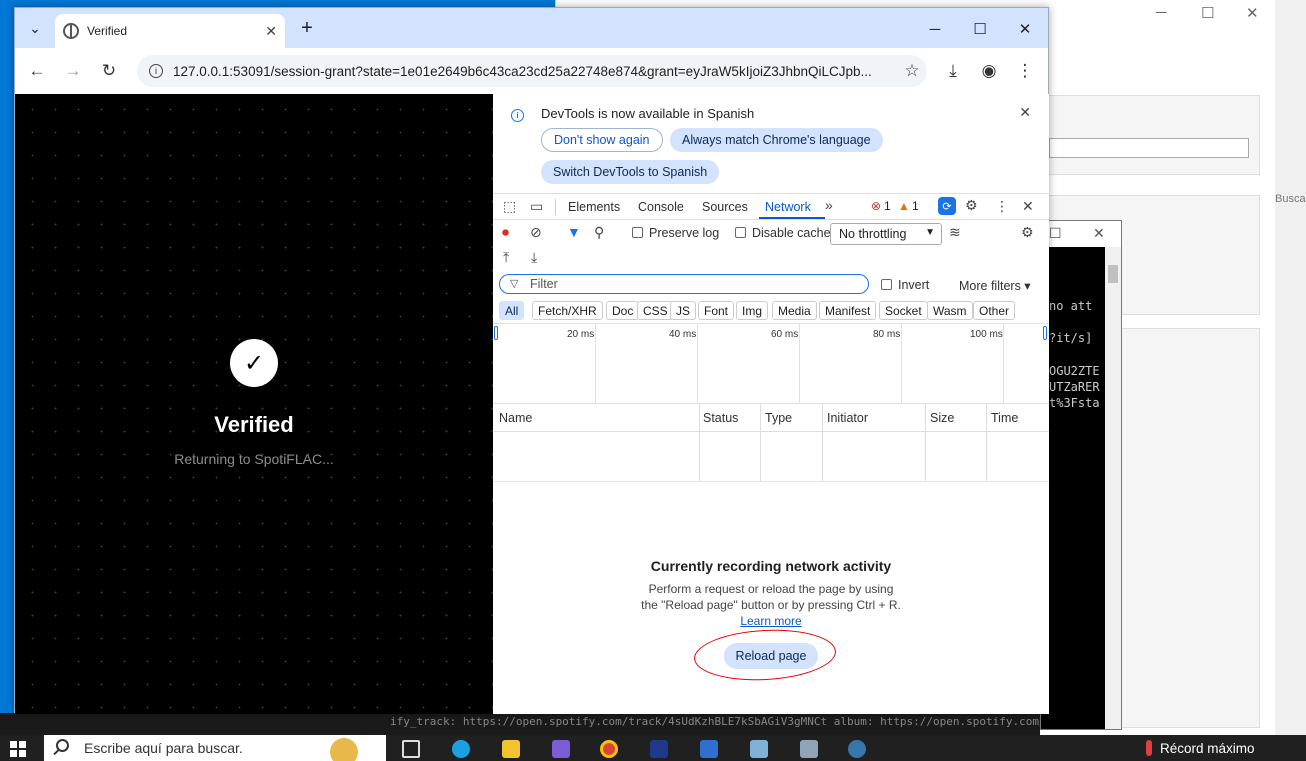 This screenshot has width=1306, height=761. What do you see at coordinates (156, 71) in the screenshot?
I see `site-info-icon: i` at bounding box center [156, 71].